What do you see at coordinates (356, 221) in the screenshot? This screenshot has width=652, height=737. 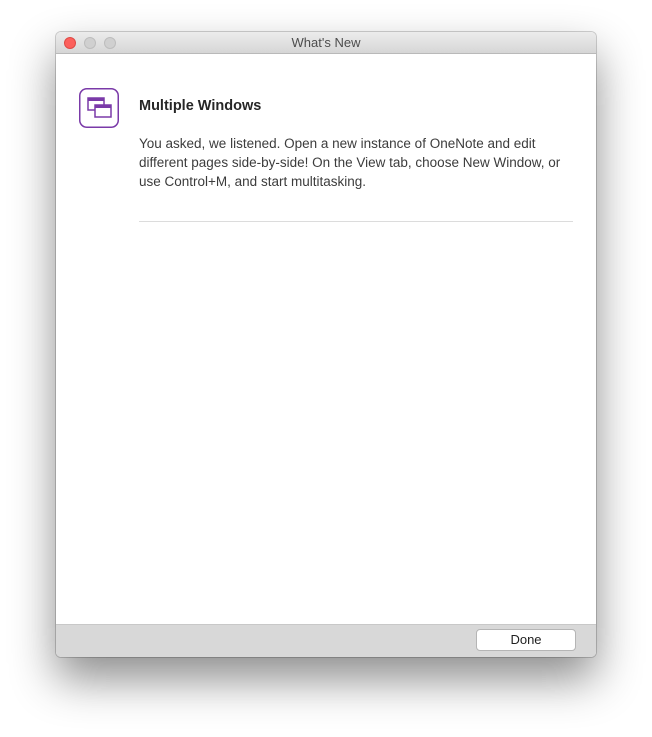 I see `section-divider` at bounding box center [356, 221].